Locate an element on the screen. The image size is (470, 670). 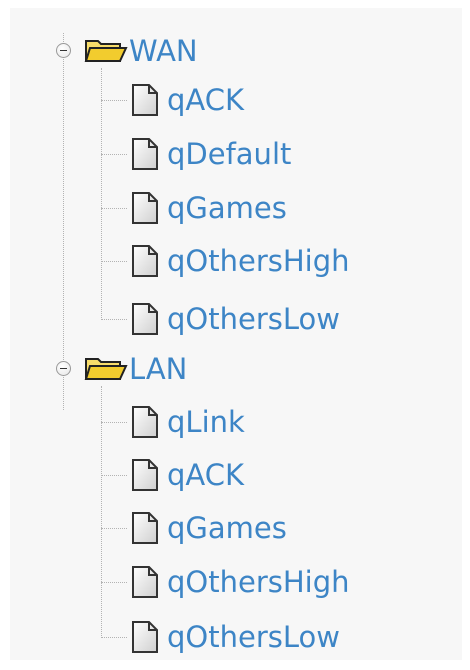
tree-leaf-qdefault: qDefault is located at coordinates (209, 154).